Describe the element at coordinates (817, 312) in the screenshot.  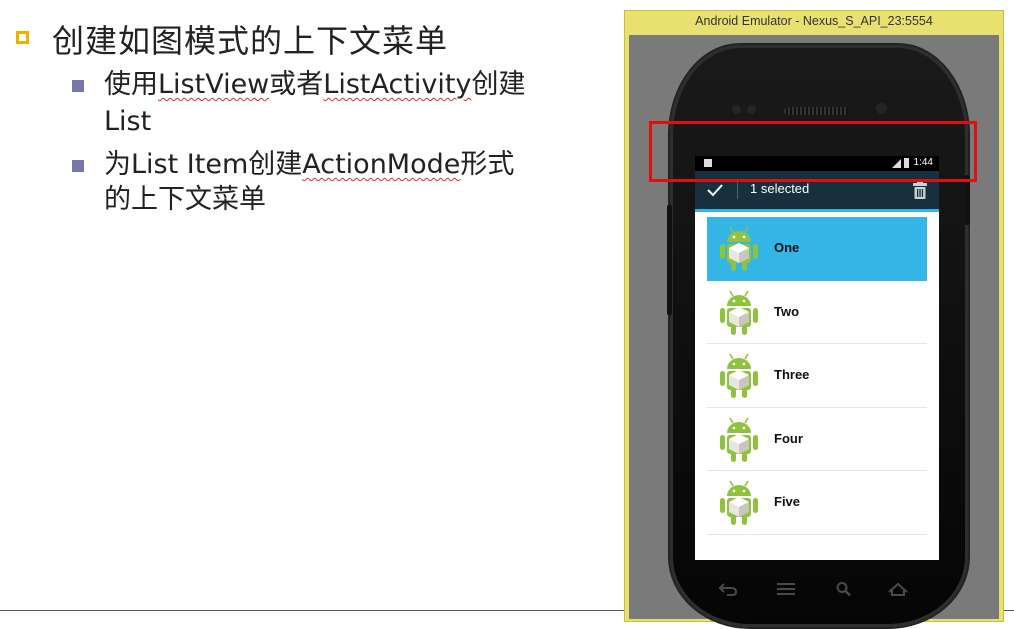
I see `list-item: Two` at that location.